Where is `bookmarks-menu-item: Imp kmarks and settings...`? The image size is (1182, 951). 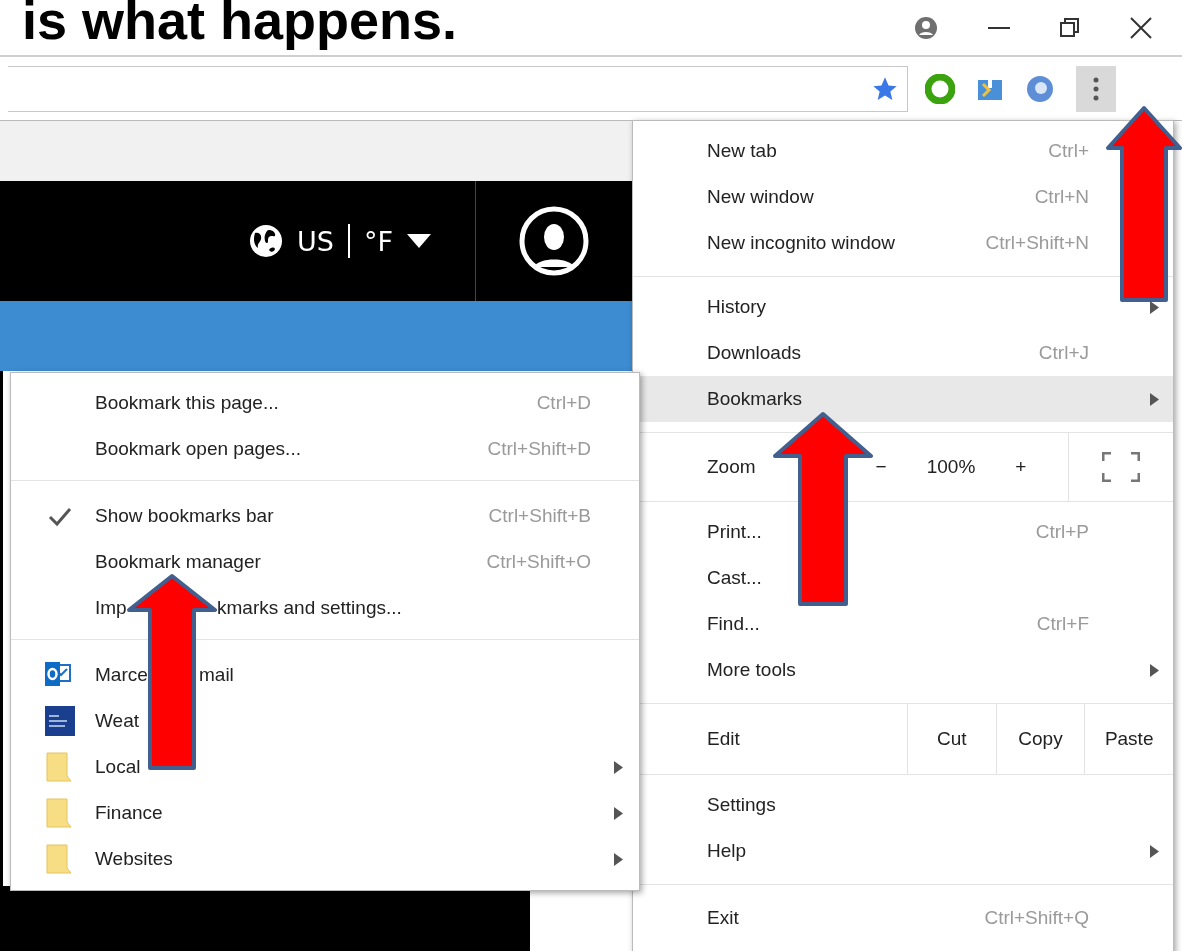
bookmarks-menu-item: Imp kmarks and settings... is located at coordinates (325, 608).